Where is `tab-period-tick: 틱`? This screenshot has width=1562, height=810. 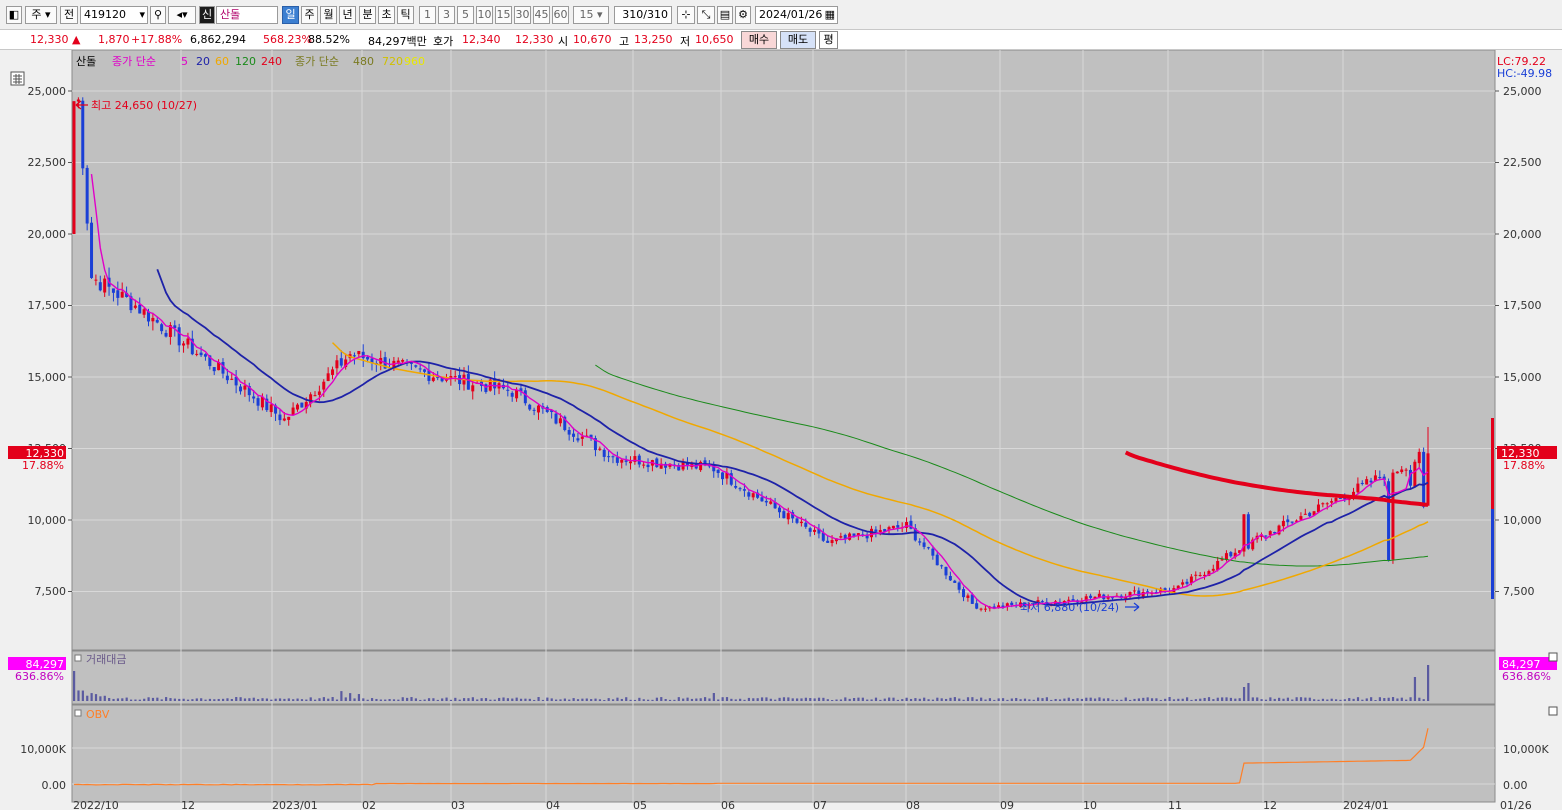 tab-period-tick: 틱 is located at coordinates (405, 15).